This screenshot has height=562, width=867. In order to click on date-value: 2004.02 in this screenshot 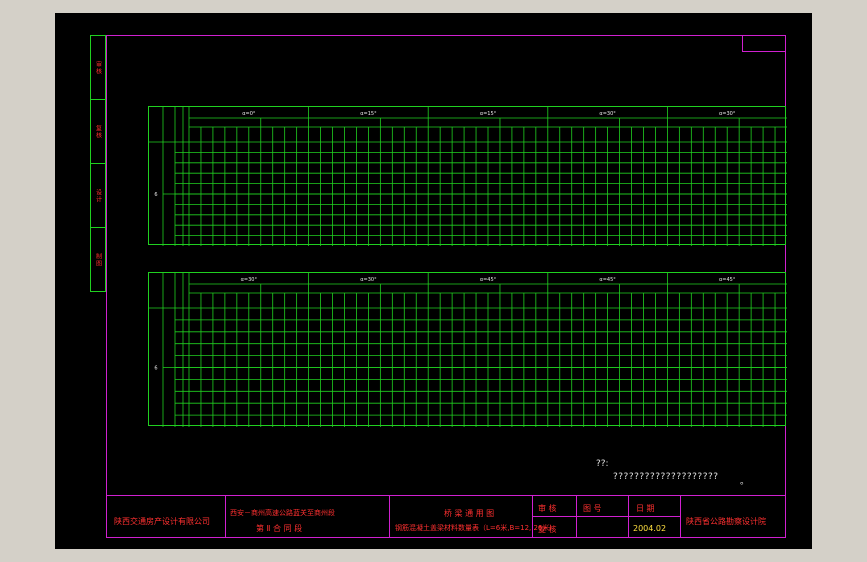, I will do `click(650, 528)`.